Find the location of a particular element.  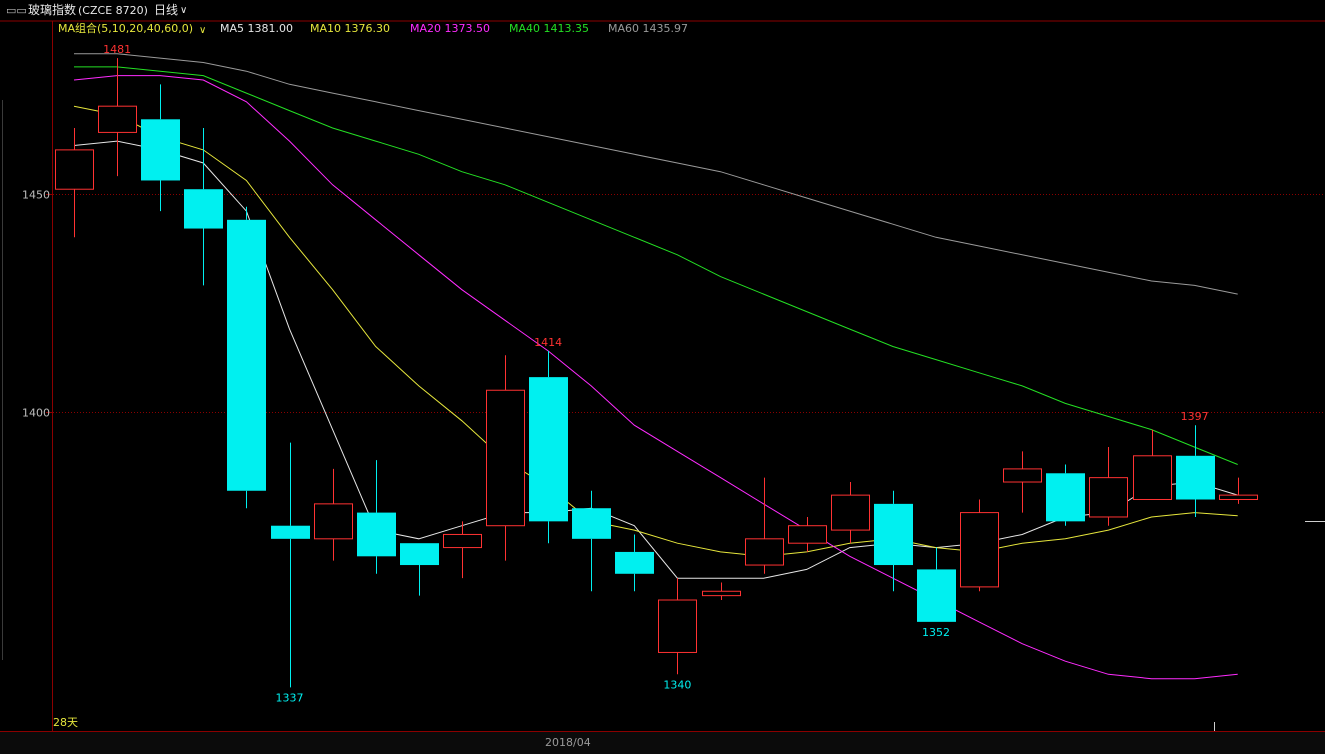

x-axis-band is located at coordinates (662, 743).